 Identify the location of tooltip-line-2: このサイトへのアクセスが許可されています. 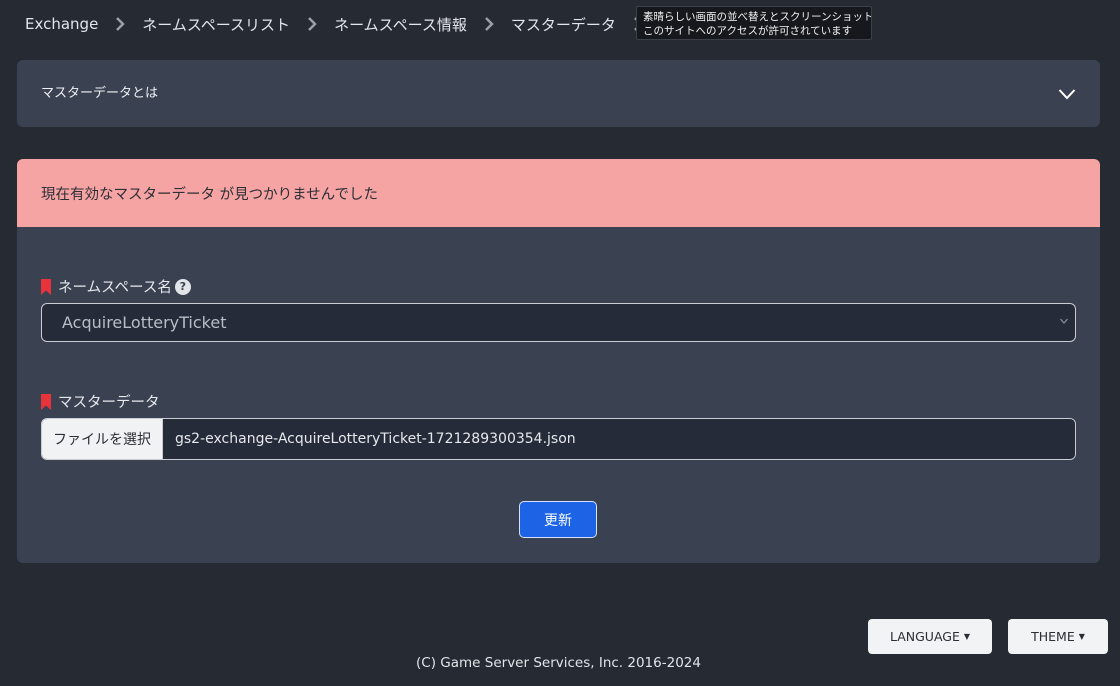
(748, 31).